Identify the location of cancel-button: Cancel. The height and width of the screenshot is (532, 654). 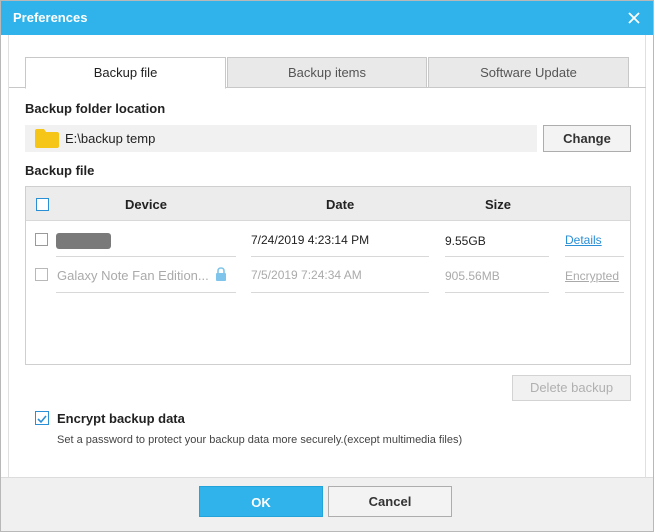
(390, 501).